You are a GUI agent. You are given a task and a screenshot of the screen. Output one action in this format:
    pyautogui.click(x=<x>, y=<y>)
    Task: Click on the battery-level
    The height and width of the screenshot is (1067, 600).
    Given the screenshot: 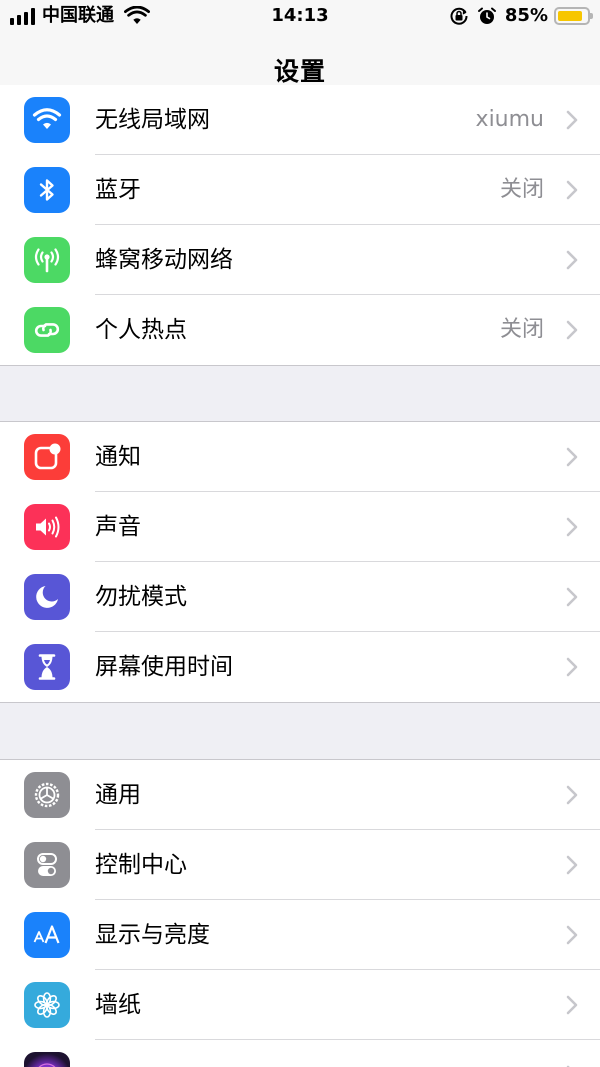 What is the action you would take?
    pyautogui.click(x=570, y=16)
    